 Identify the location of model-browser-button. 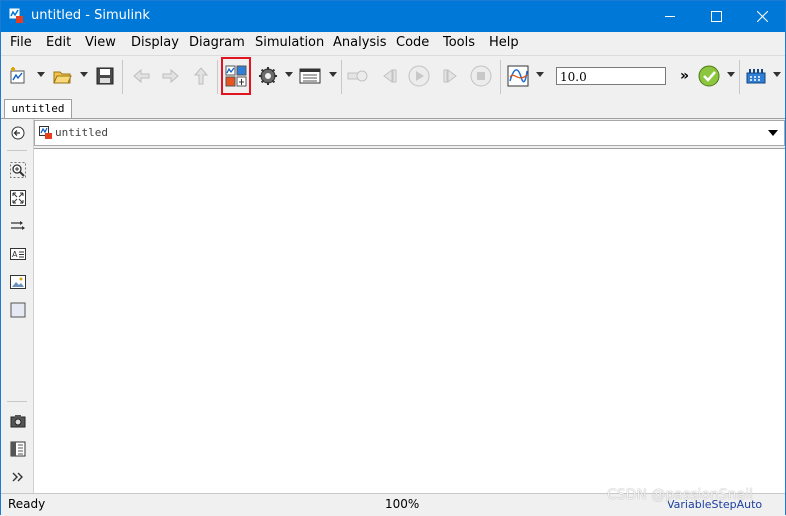
(18, 449).